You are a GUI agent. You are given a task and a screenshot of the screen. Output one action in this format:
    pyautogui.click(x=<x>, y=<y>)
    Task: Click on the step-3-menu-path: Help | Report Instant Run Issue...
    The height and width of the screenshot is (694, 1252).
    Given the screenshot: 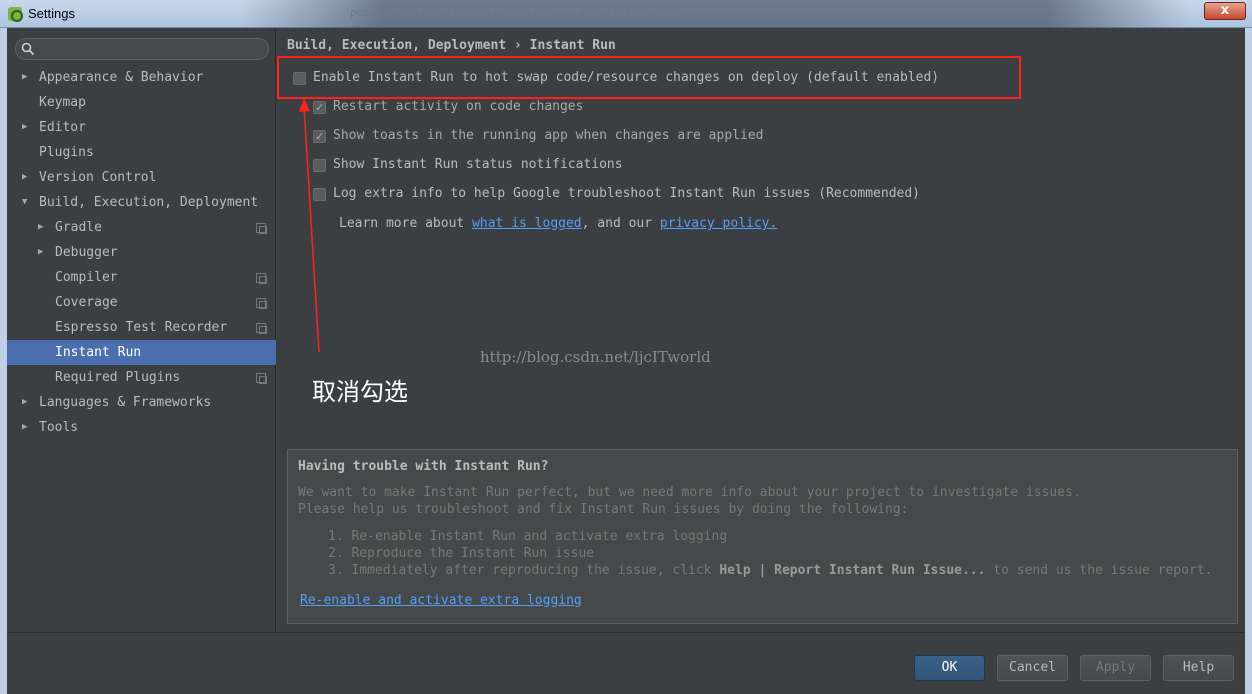 What is the action you would take?
    pyautogui.click(x=852, y=570)
    